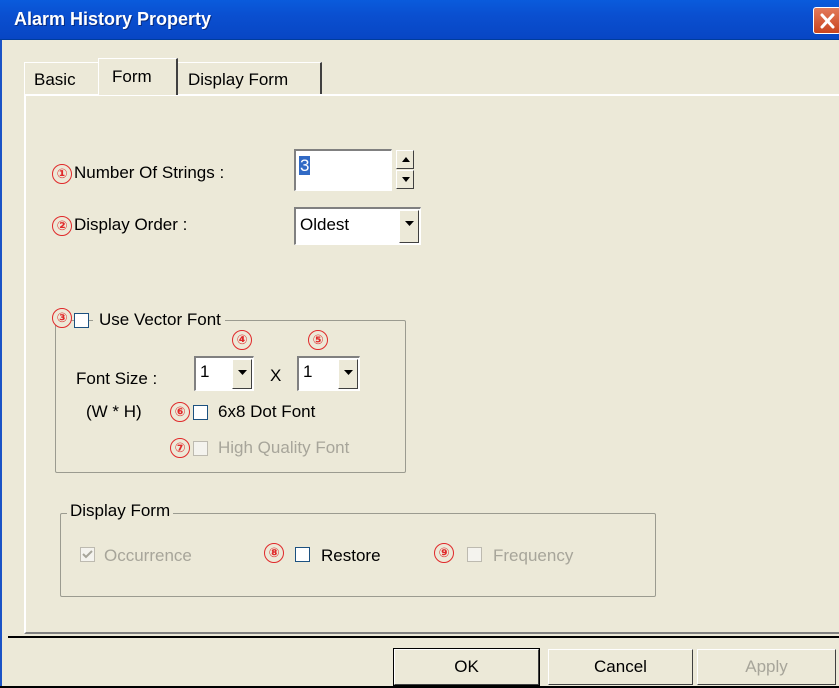 Image resolution: width=839 pixels, height=688 pixels. What do you see at coordinates (180, 448) in the screenshot?
I see `marker-7: ⑦` at bounding box center [180, 448].